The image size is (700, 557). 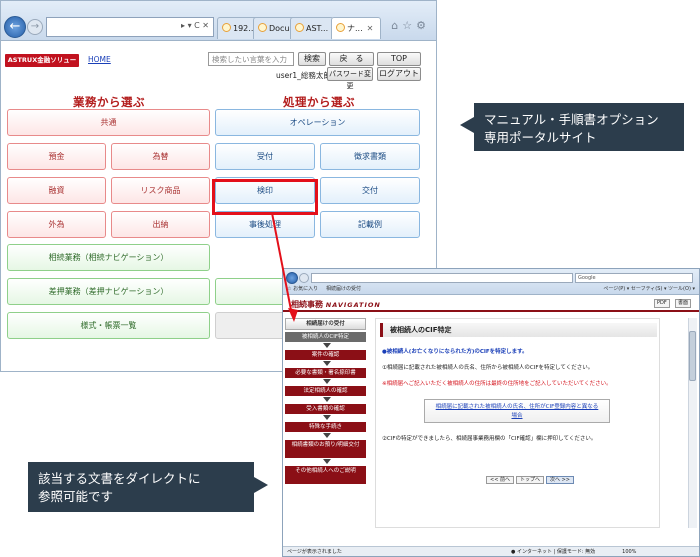 I want to click on step-item: 被相続人のCIF特定, so click(x=325, y=337).